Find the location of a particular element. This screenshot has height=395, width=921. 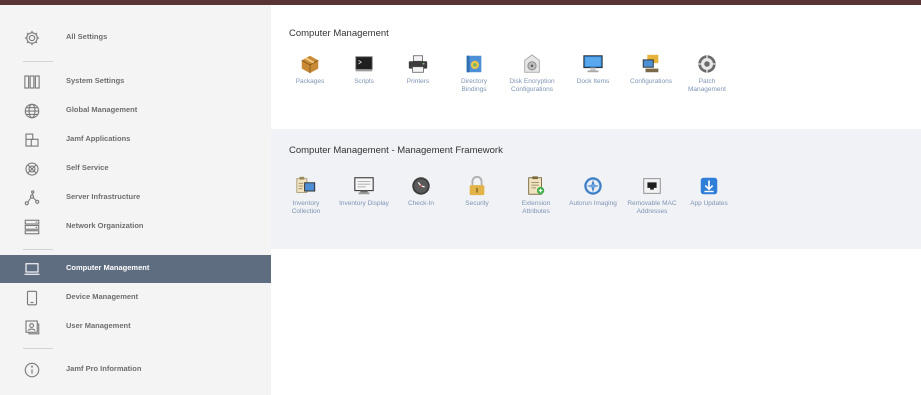

sidebar-item-label: User Management is located at coordinates (98, 325).